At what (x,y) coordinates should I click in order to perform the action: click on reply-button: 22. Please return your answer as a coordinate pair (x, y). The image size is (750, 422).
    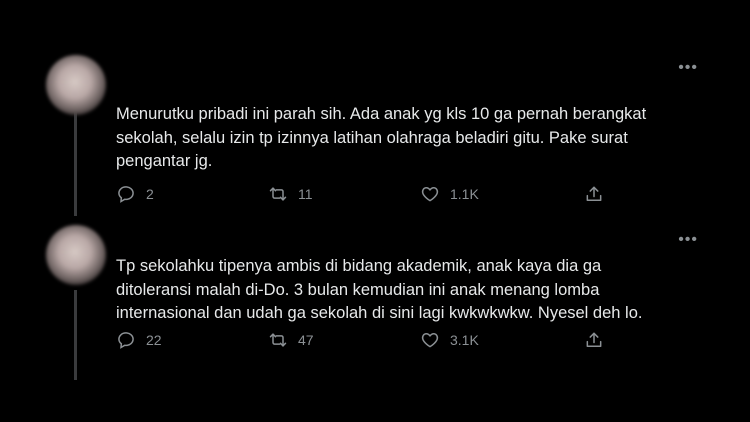
    Looking at the image, I should click on (139, 340).